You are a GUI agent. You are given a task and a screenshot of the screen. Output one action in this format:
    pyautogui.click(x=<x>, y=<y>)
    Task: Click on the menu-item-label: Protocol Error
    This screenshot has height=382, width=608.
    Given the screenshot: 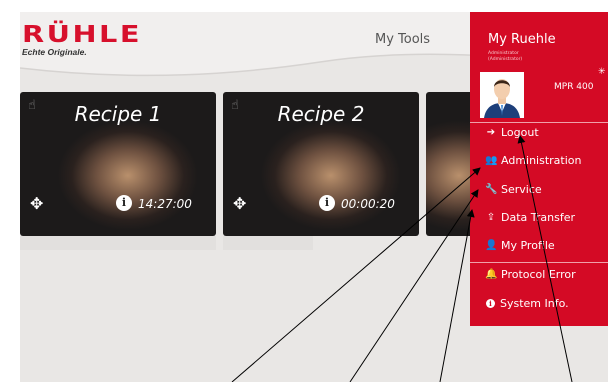 What is the action you would take?
    pyautogui.click(x=538, y=274)
    